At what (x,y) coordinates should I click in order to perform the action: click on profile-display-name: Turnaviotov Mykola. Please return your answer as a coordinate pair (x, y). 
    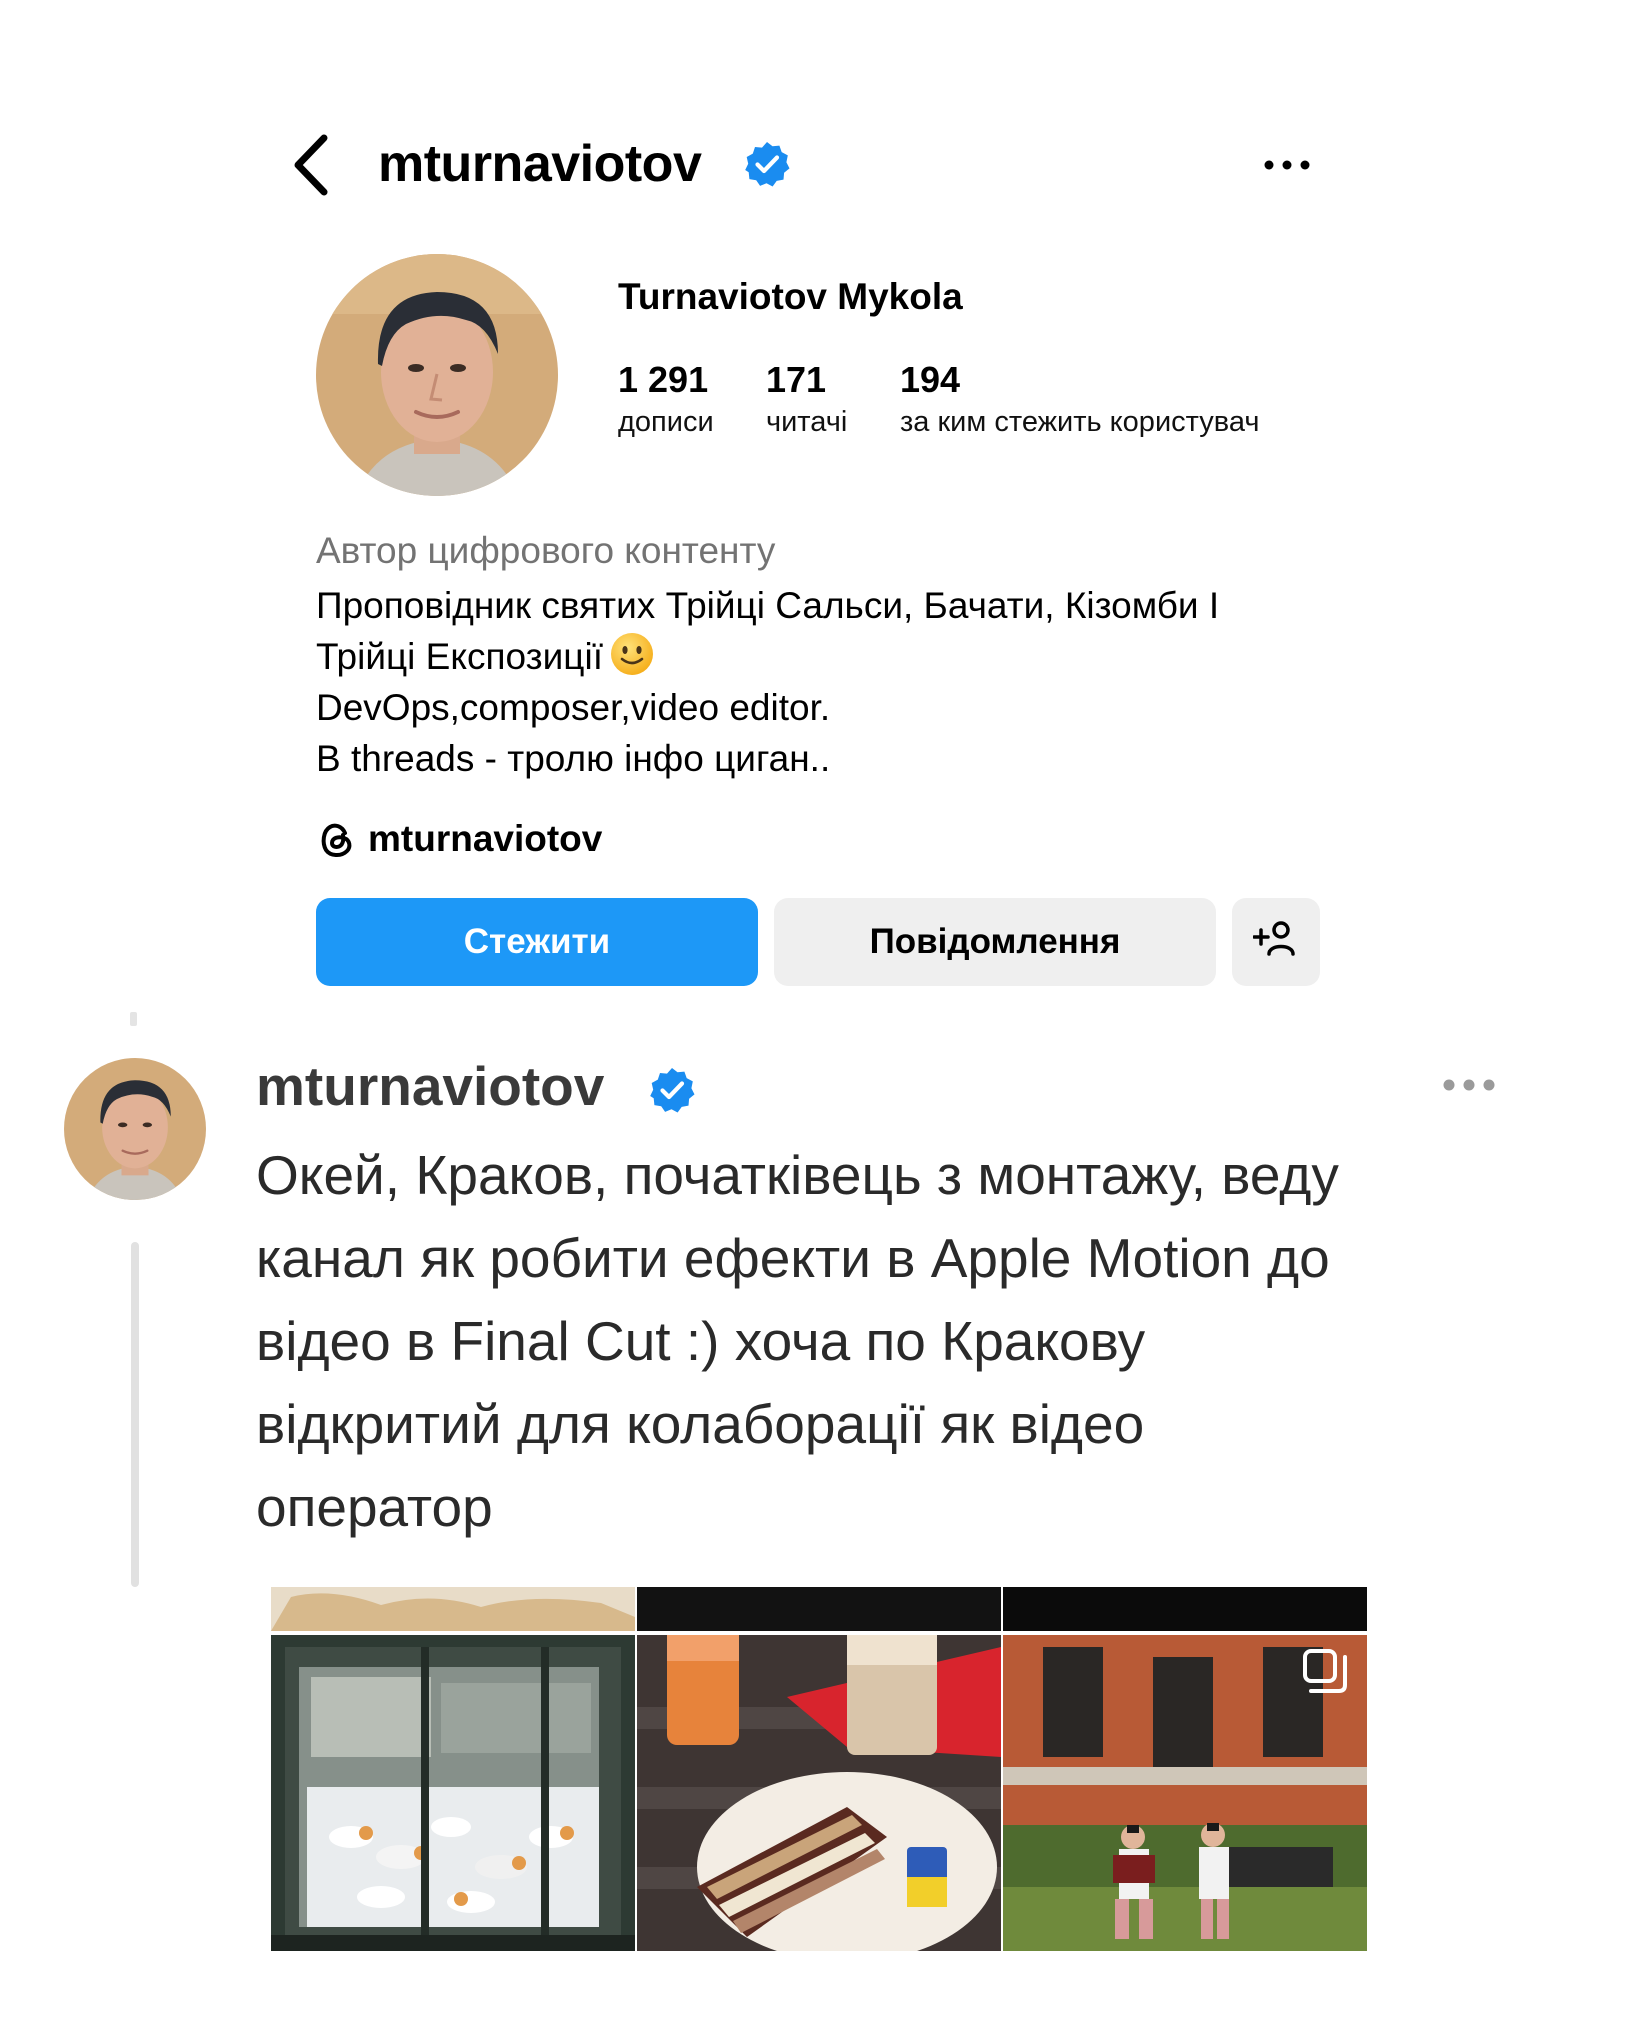
    Looking at the image, I should click on (790, 296).